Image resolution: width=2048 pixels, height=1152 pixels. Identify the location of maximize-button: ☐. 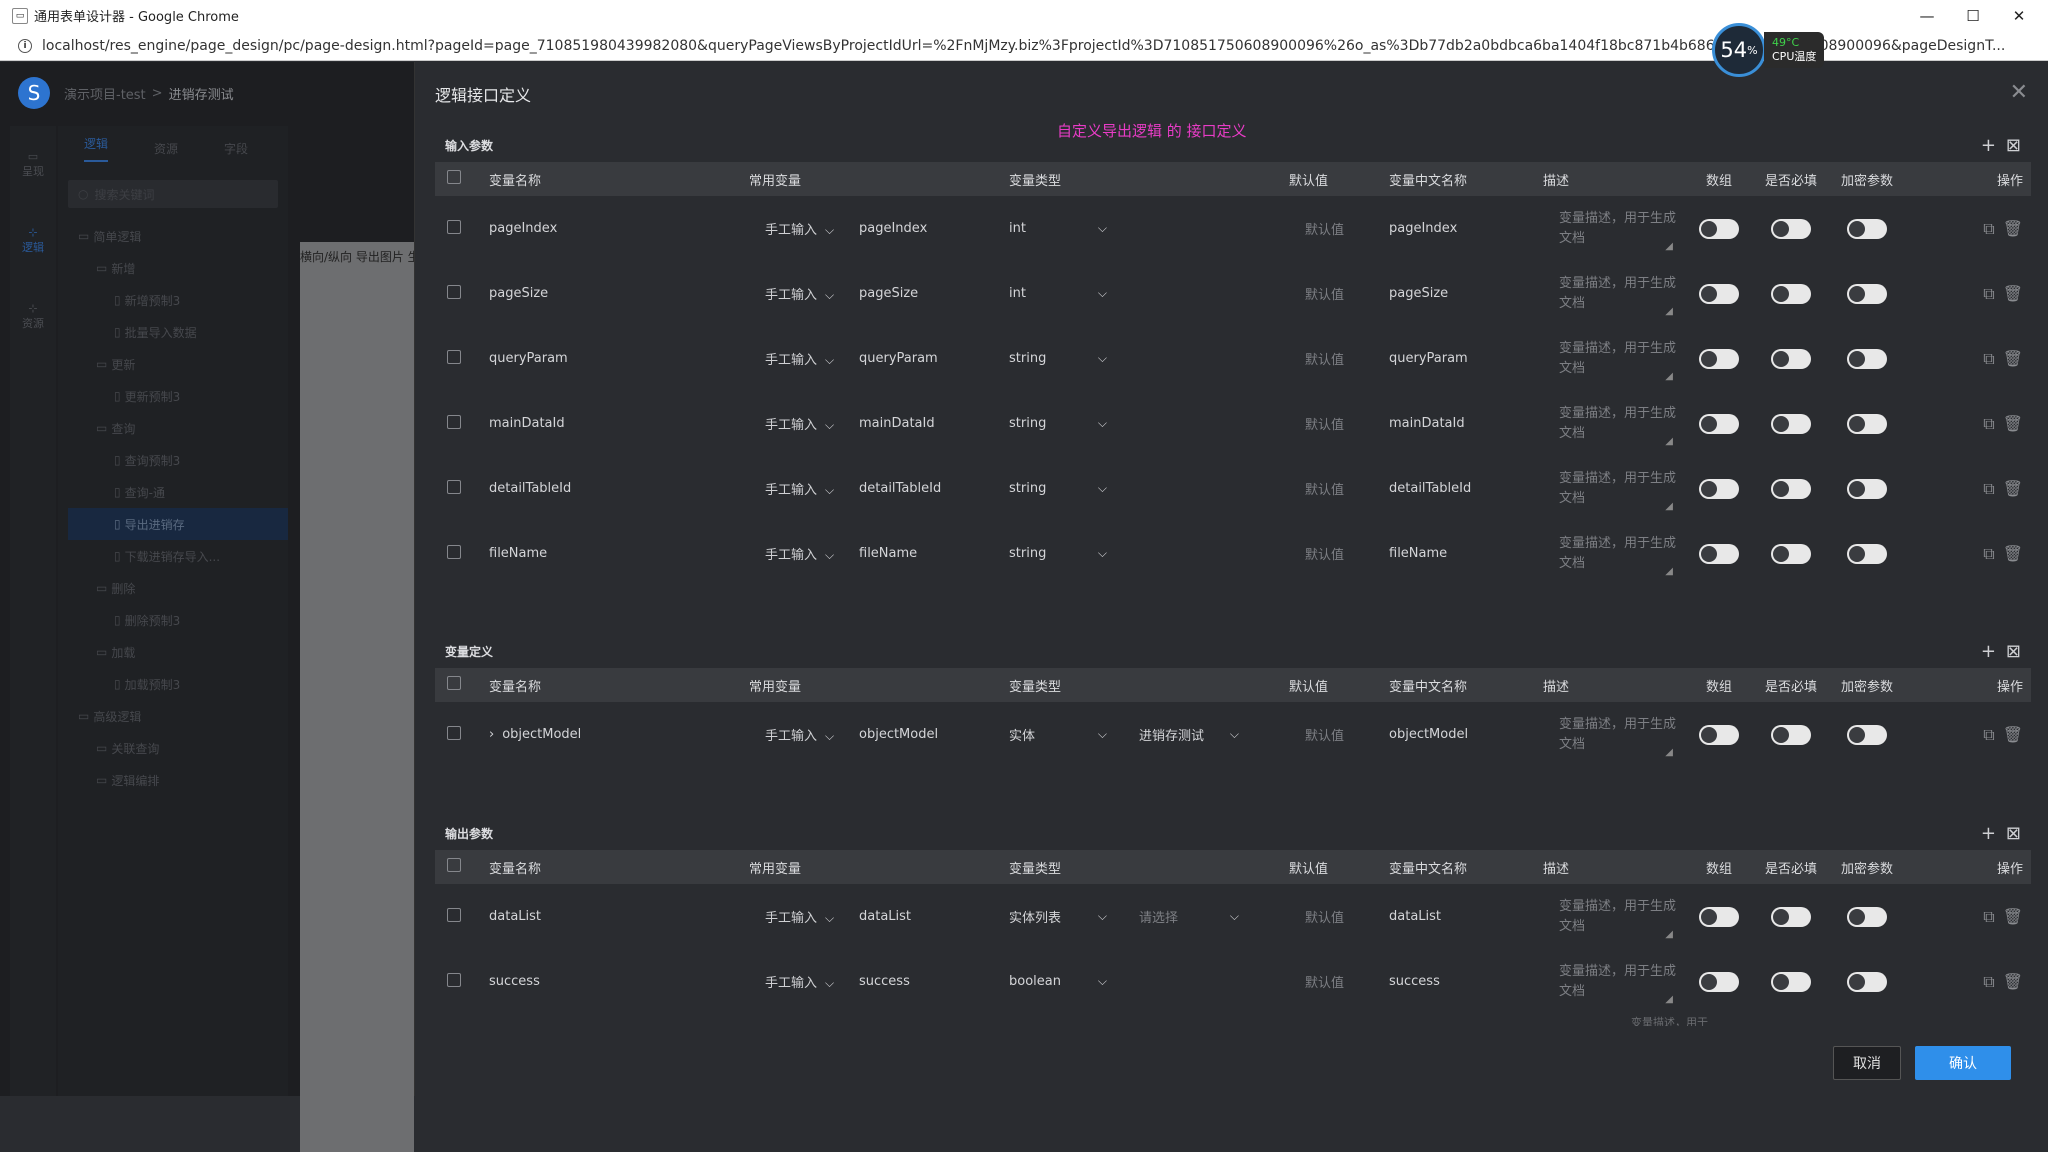
(1973, 15).